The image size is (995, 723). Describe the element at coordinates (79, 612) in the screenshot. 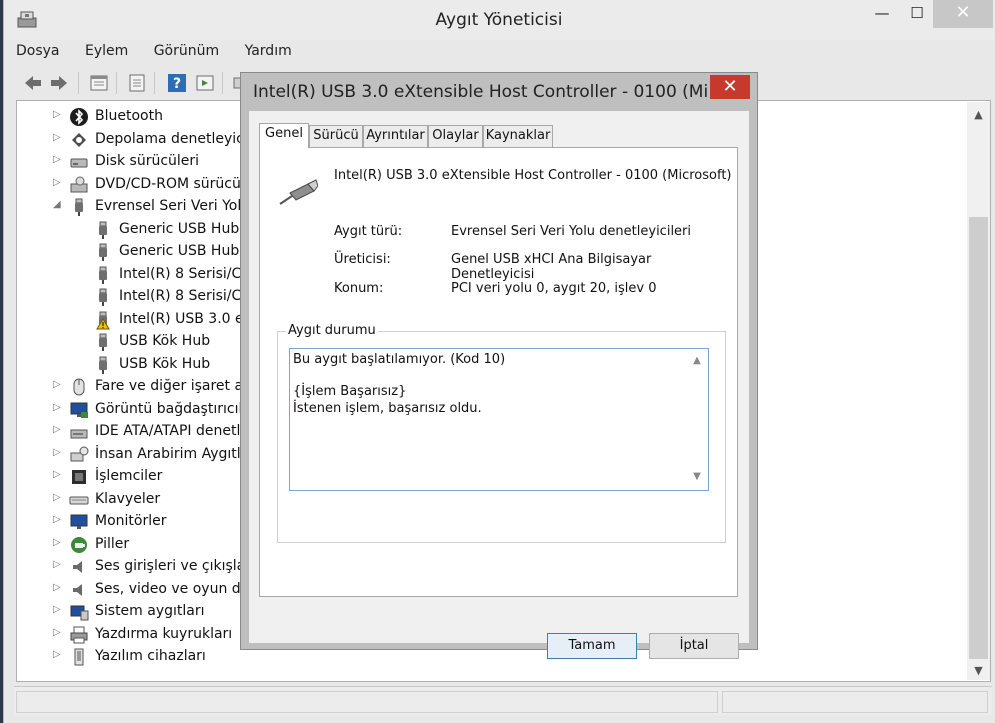

I see `system-icon` at that location.